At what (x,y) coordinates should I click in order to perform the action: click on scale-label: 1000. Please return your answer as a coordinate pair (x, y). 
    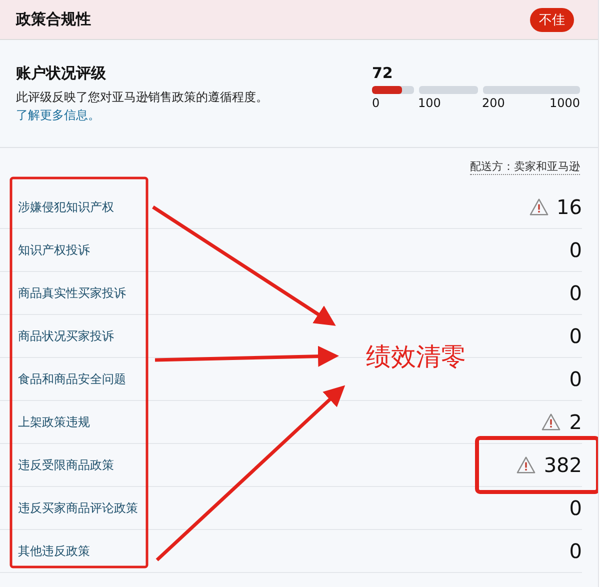
    Looking at the image, I should click on (564, 103).